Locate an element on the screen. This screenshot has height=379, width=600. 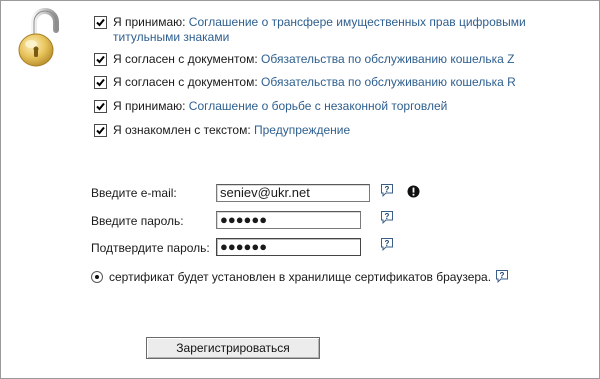
agreement-link-wallet-r: Обязательства по обслуживанию кошелька R is located at coordinates (388, 82).